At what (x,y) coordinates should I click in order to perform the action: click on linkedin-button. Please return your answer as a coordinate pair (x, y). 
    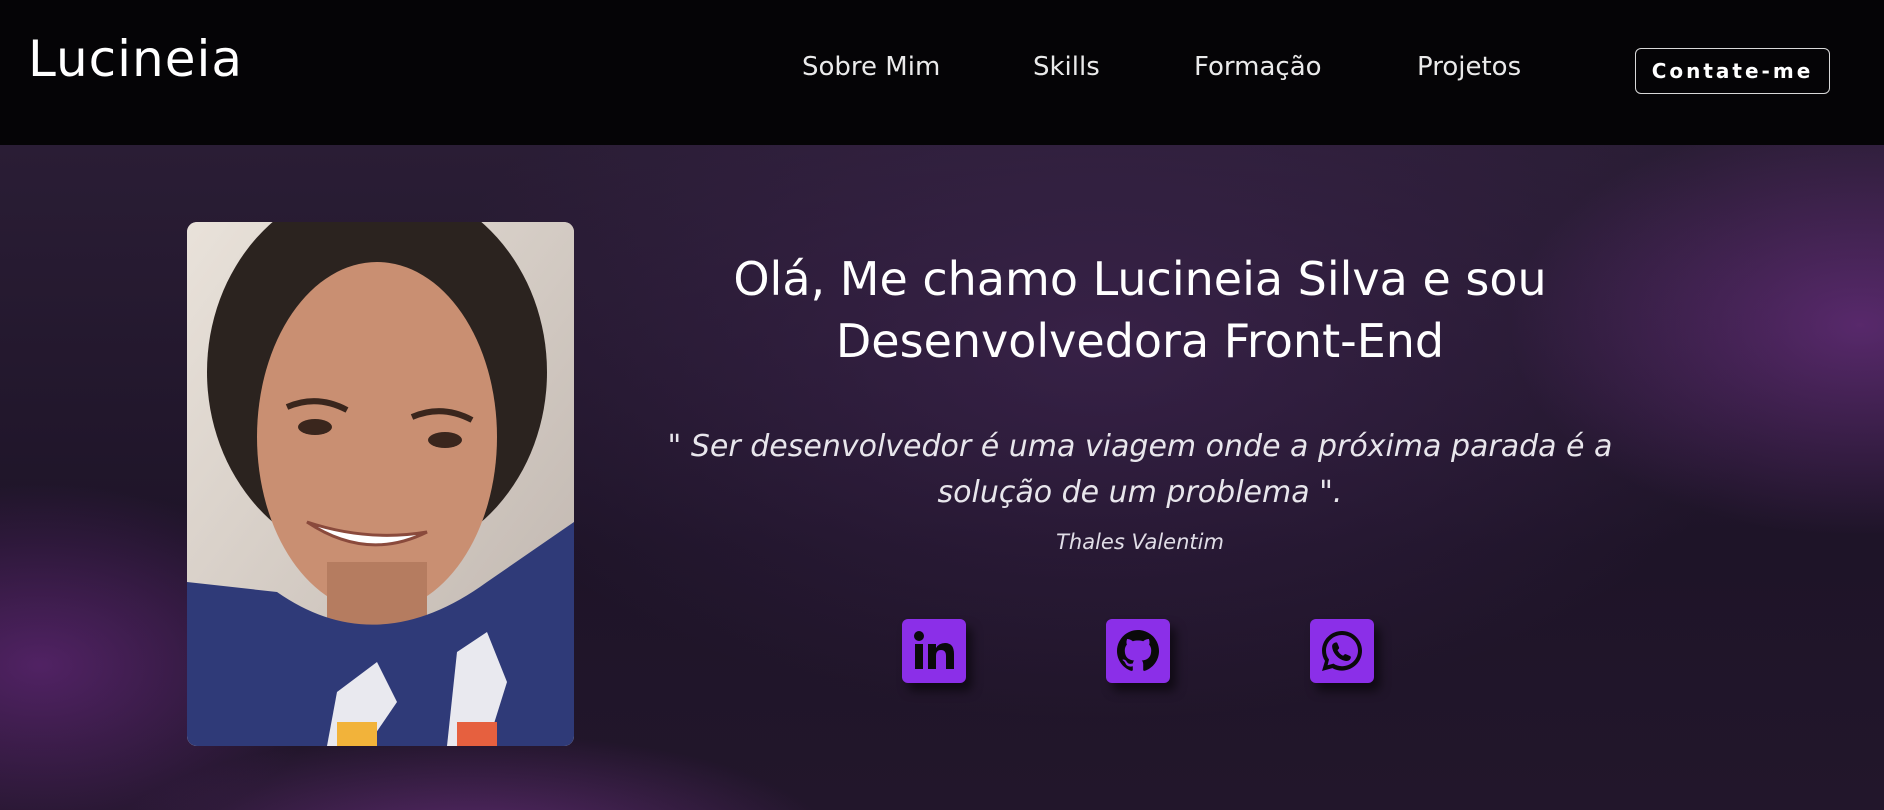
    Looking at the image, I should click on (934, 651).